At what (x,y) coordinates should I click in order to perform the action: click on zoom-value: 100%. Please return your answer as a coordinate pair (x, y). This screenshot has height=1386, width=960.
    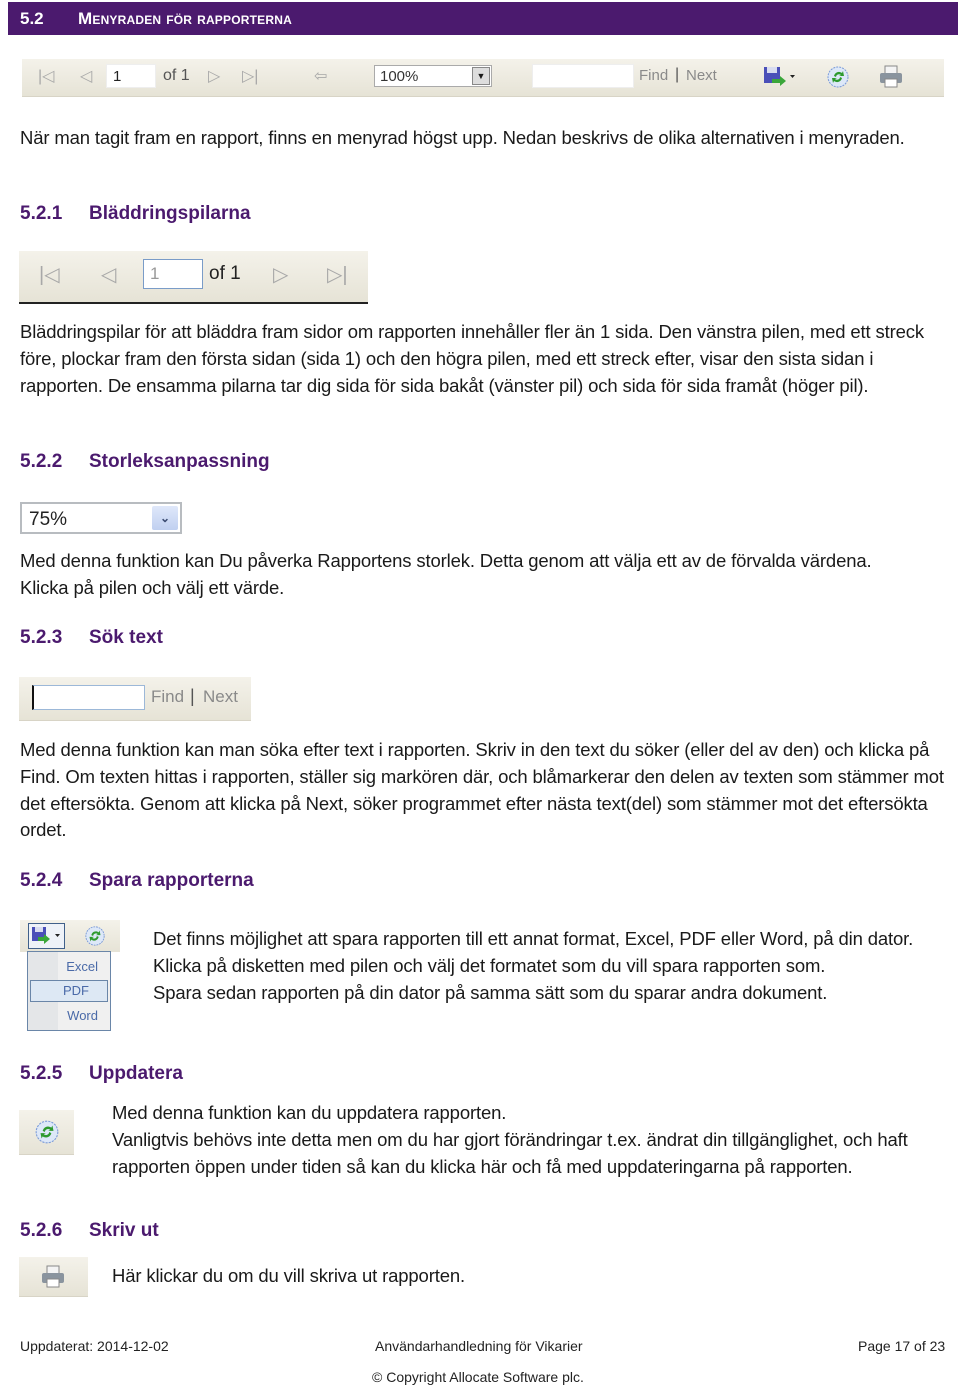
    Looking at the image, I should click on (399, 76).